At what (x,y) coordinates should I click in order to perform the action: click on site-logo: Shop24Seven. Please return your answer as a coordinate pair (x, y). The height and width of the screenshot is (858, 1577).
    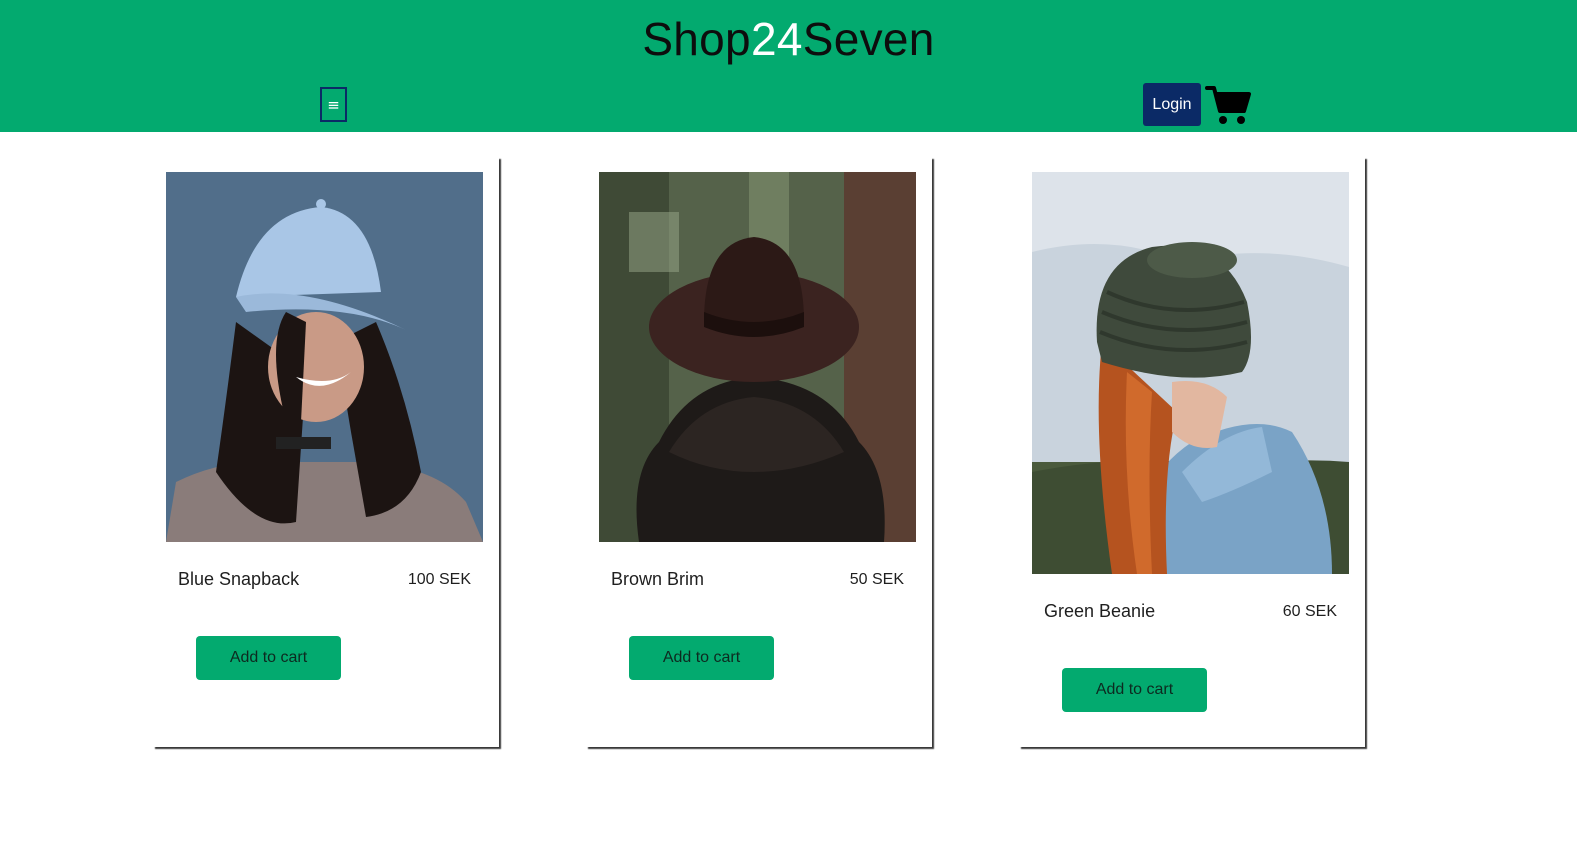
    Looking at the image, I should click on (788, 39).